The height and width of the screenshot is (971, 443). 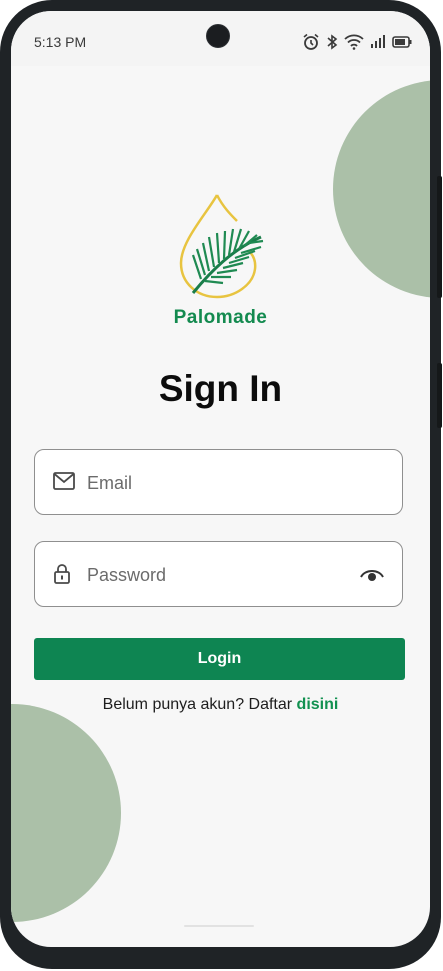 I want to click on register-link: disini, so click(x=318, y=704).